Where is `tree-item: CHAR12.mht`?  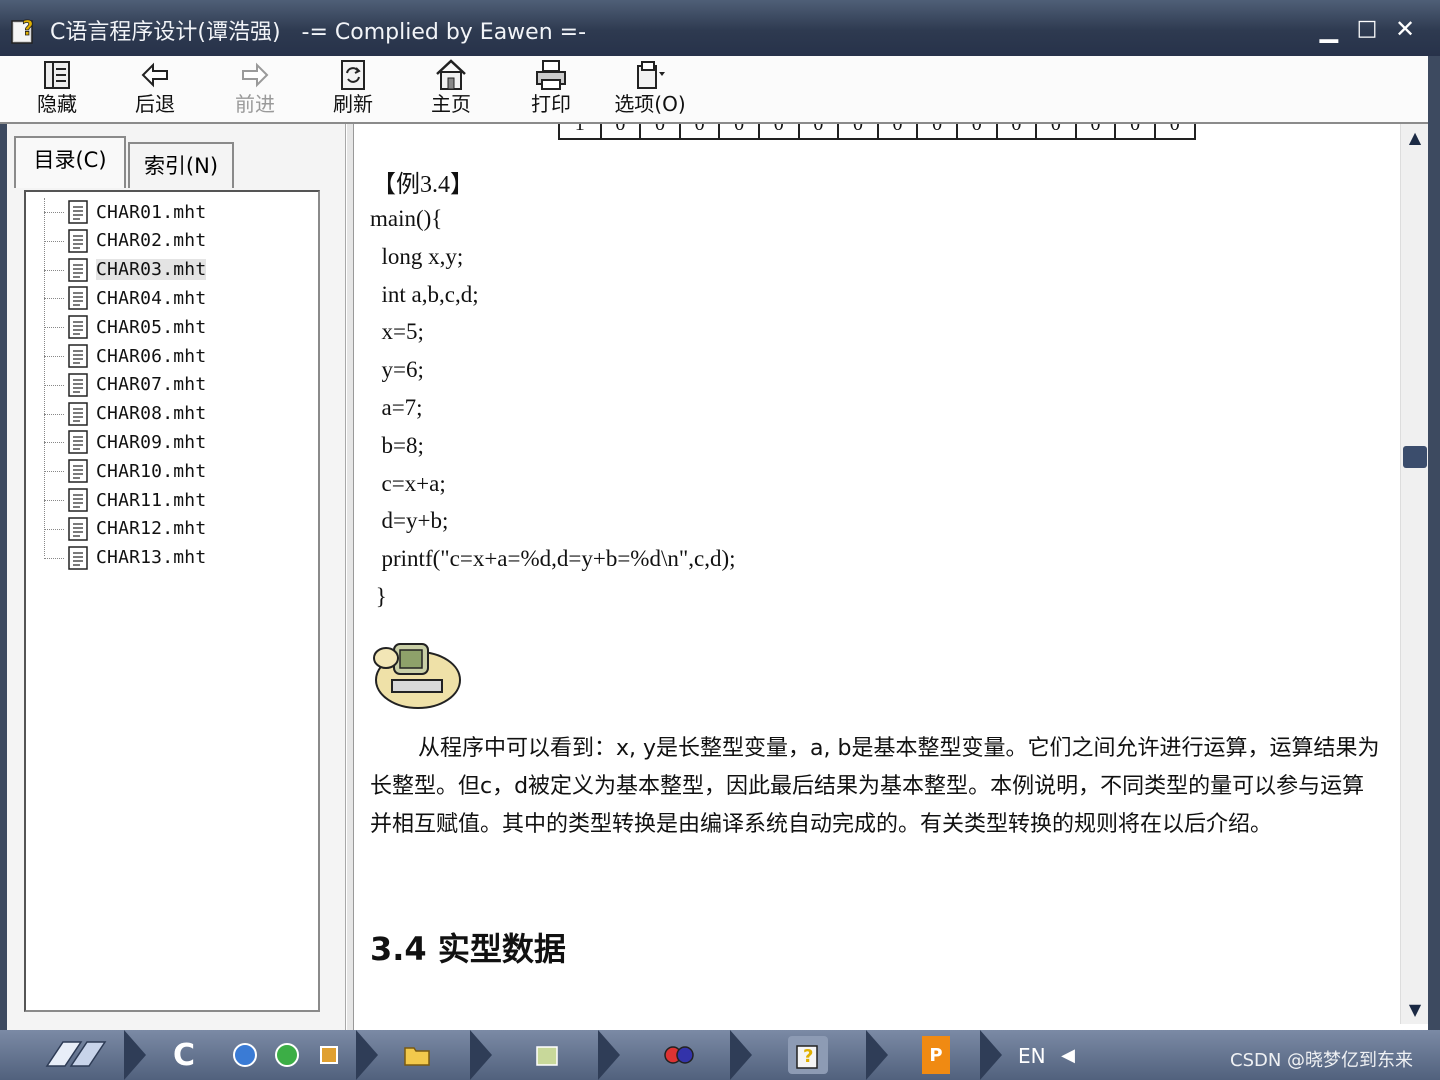 tree-item: CHAR12.mht is located at coordinates (137, 529).